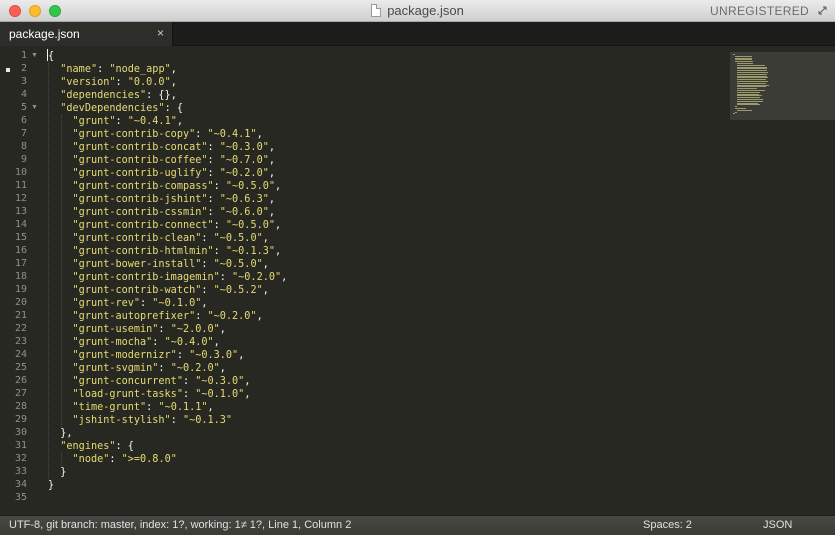  Describe the element at coordinates (86, 34) in the screenshot. I see `tab-package-json: package.json ×` at that location.